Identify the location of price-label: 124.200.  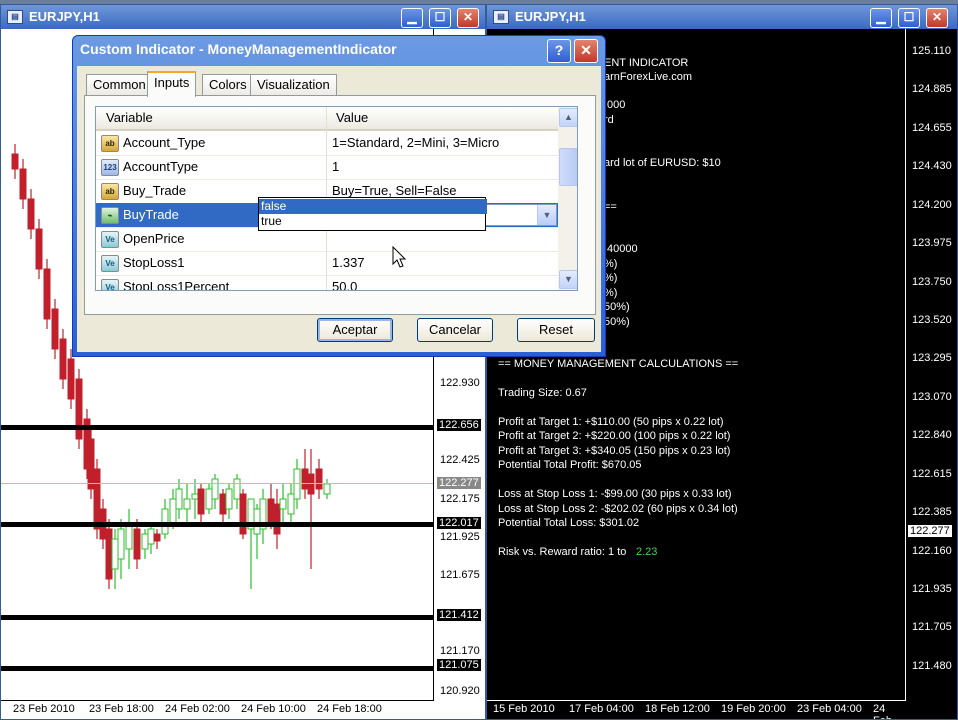
(932, 205).